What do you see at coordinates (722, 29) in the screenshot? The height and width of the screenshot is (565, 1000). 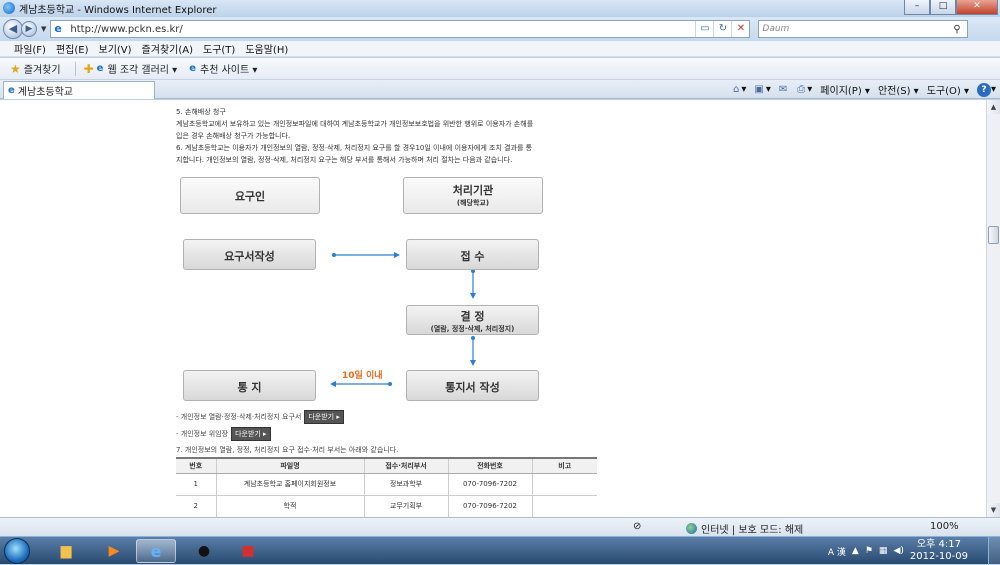 I see `refresh-icon: ↻` at bounding box center [722, 29].